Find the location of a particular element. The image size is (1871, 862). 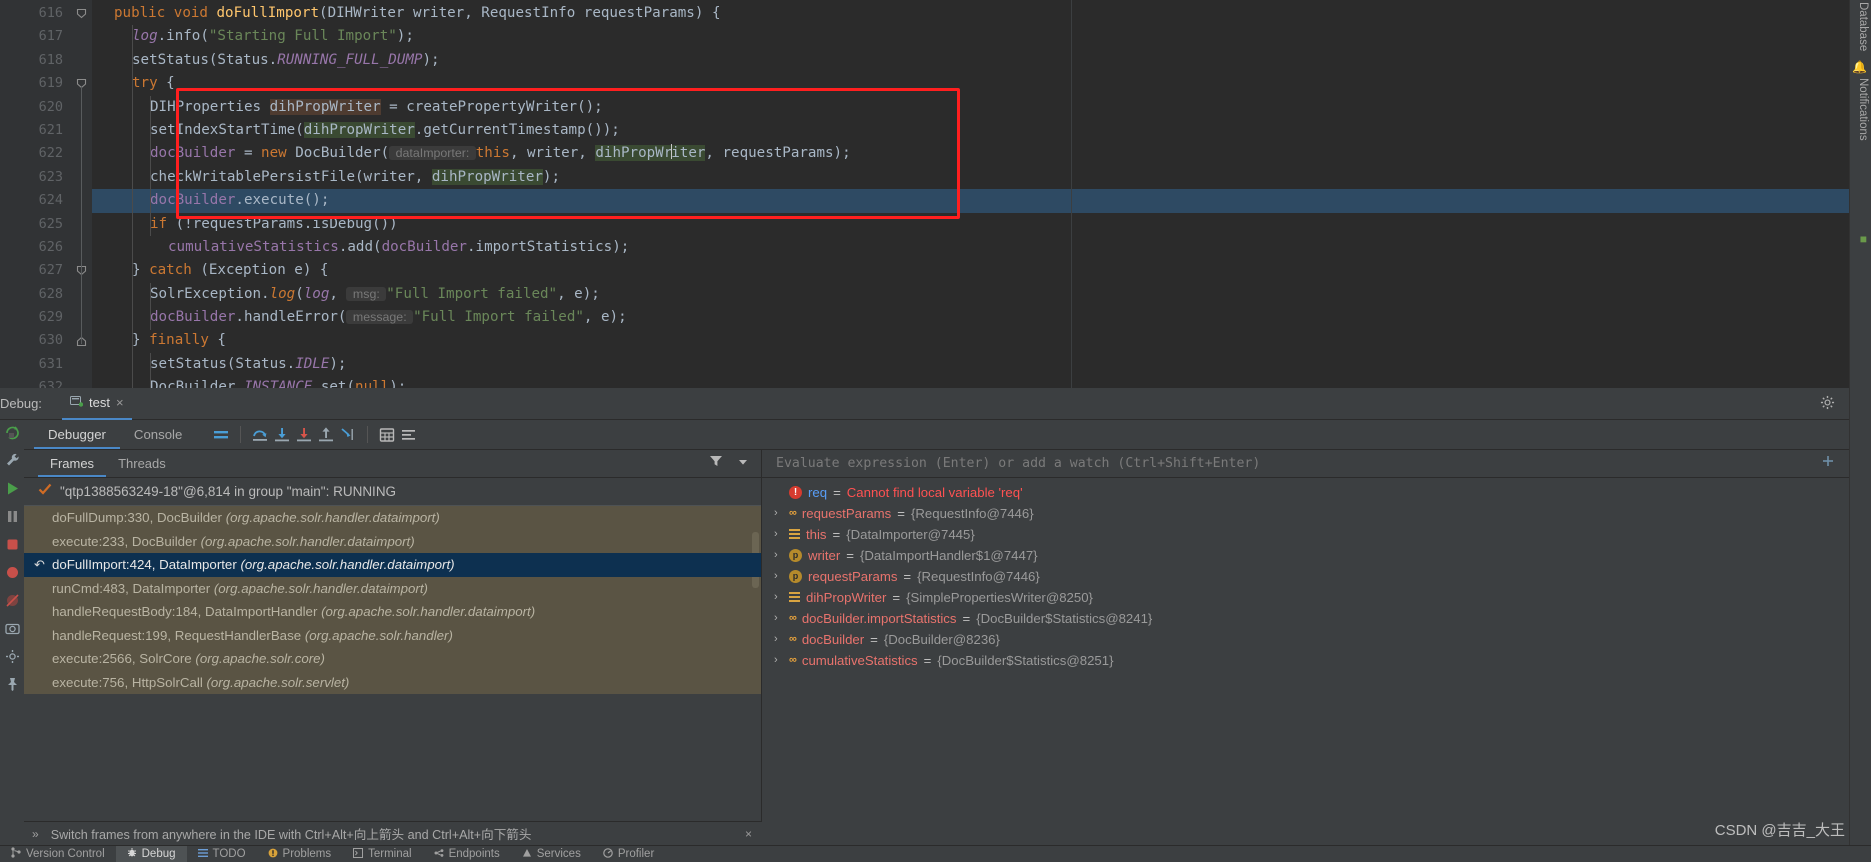

run-configuration-tab: test × is located at coordinates (97, 404).